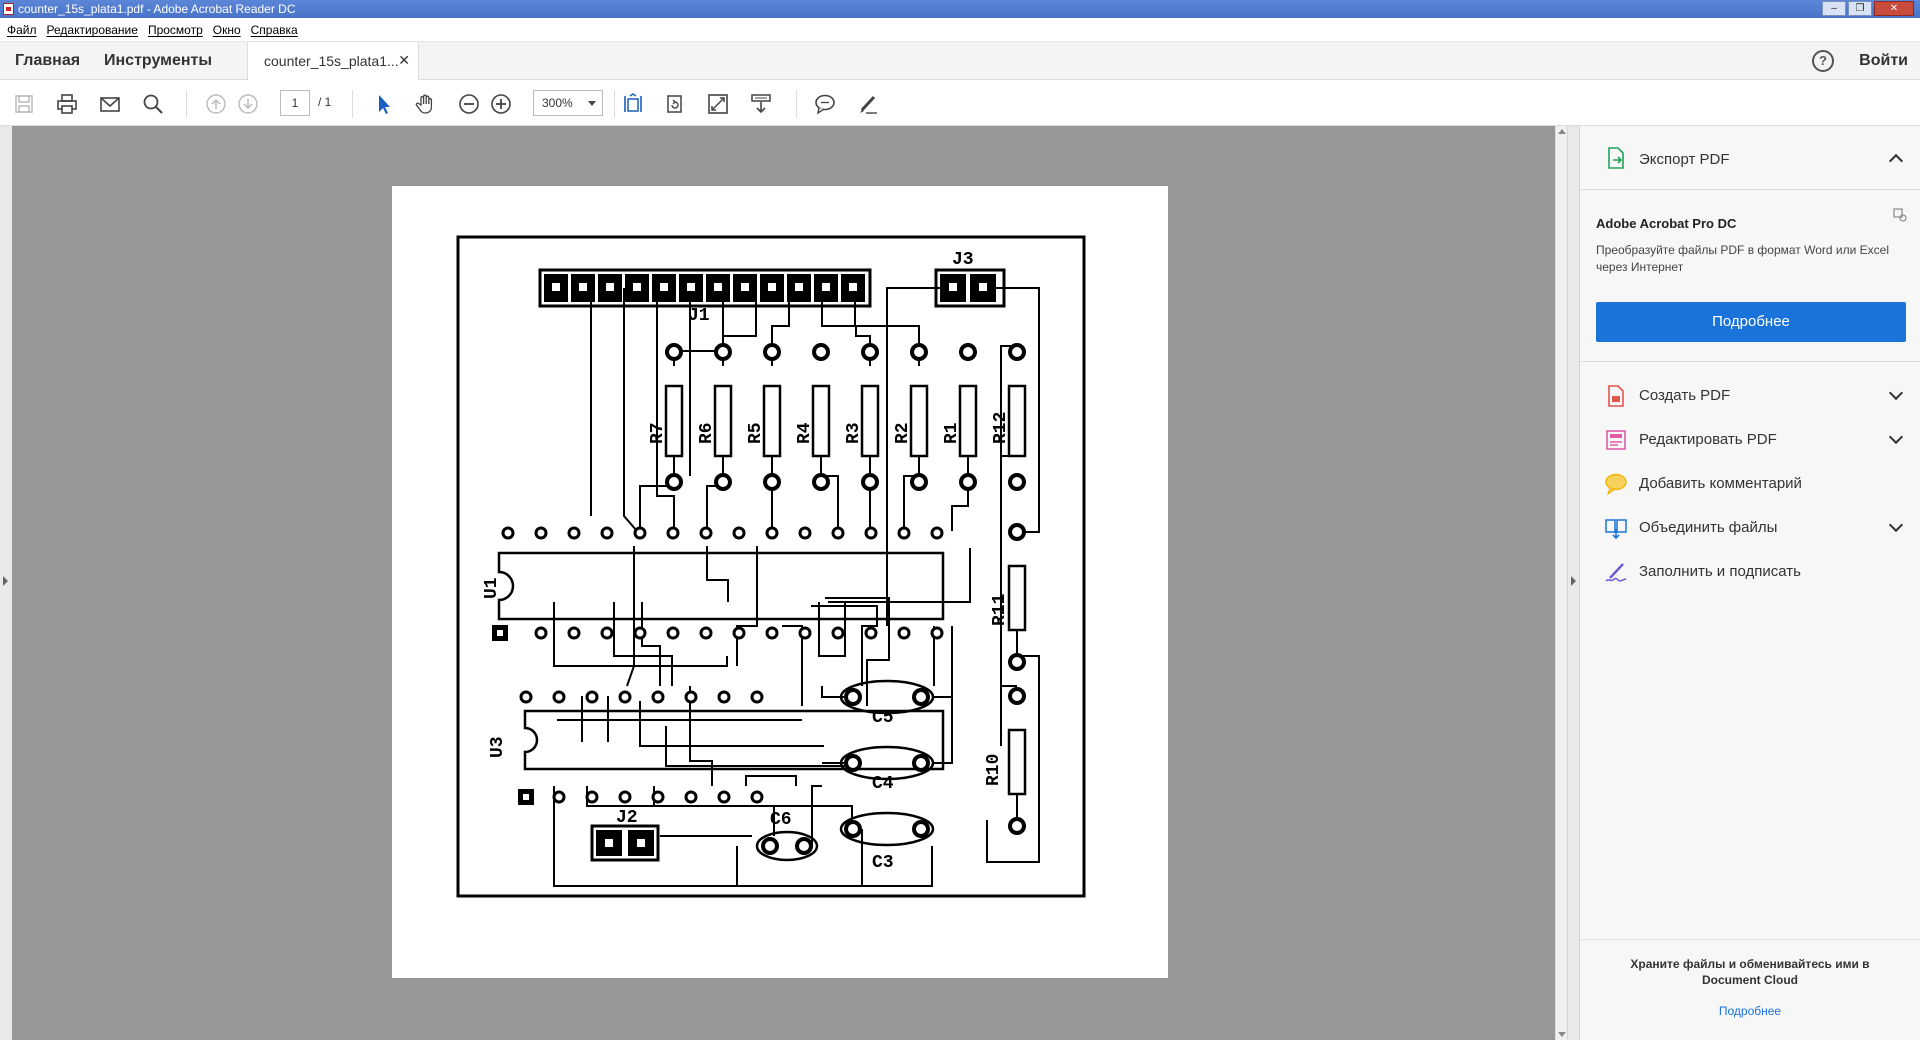  I want to click on close-window-button: ✕, so click(1894, 8).